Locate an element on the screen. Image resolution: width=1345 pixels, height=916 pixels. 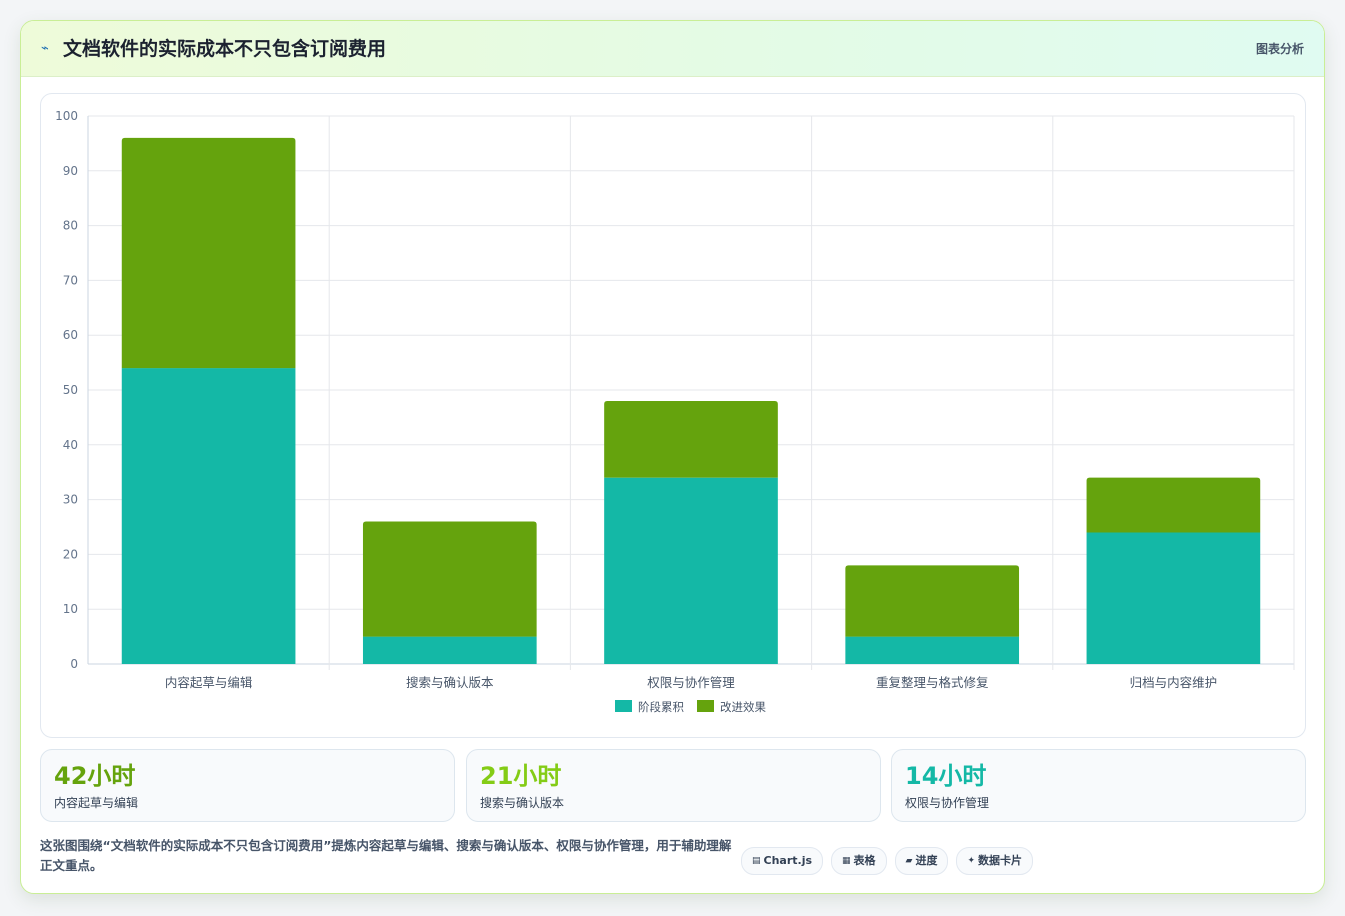
legend-label: 阶段累积 is located at coordinates (661, 707).